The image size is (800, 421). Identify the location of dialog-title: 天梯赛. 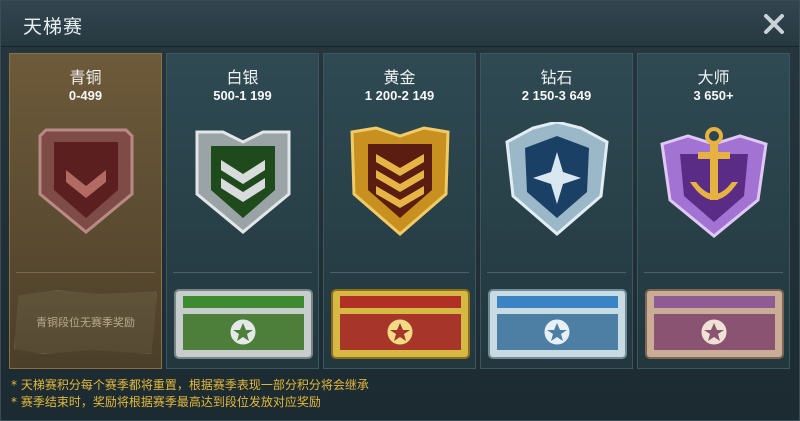
(53, 27).